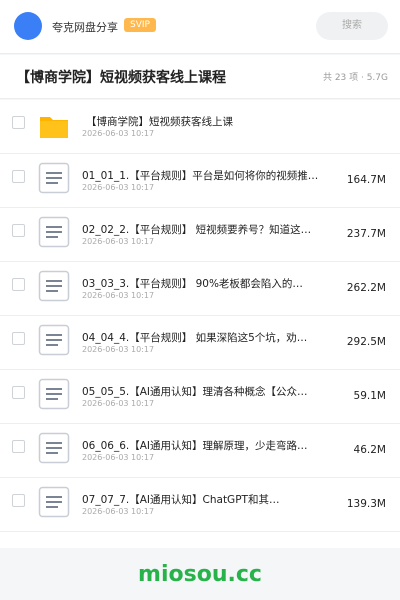  I want to click on file-size: 139.3M, so click(366, 504).